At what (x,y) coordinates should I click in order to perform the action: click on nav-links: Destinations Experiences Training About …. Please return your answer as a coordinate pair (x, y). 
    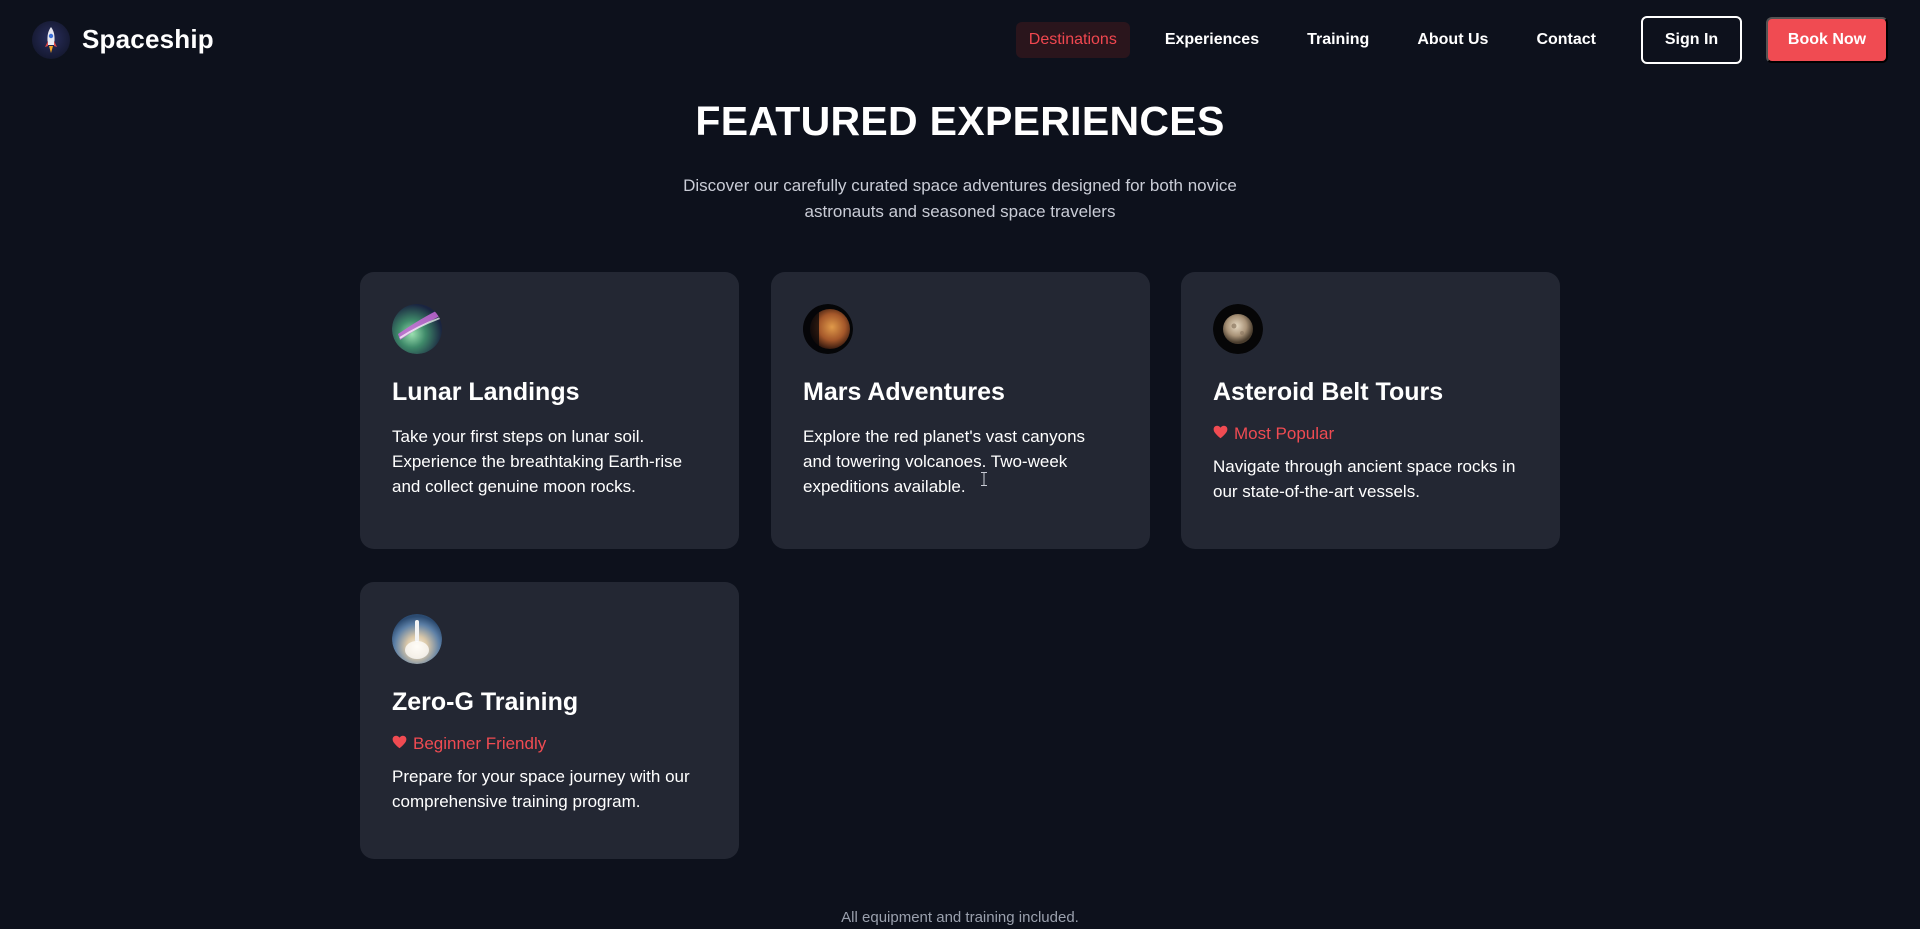
    Looking at the image, I should click on (1451, 39).